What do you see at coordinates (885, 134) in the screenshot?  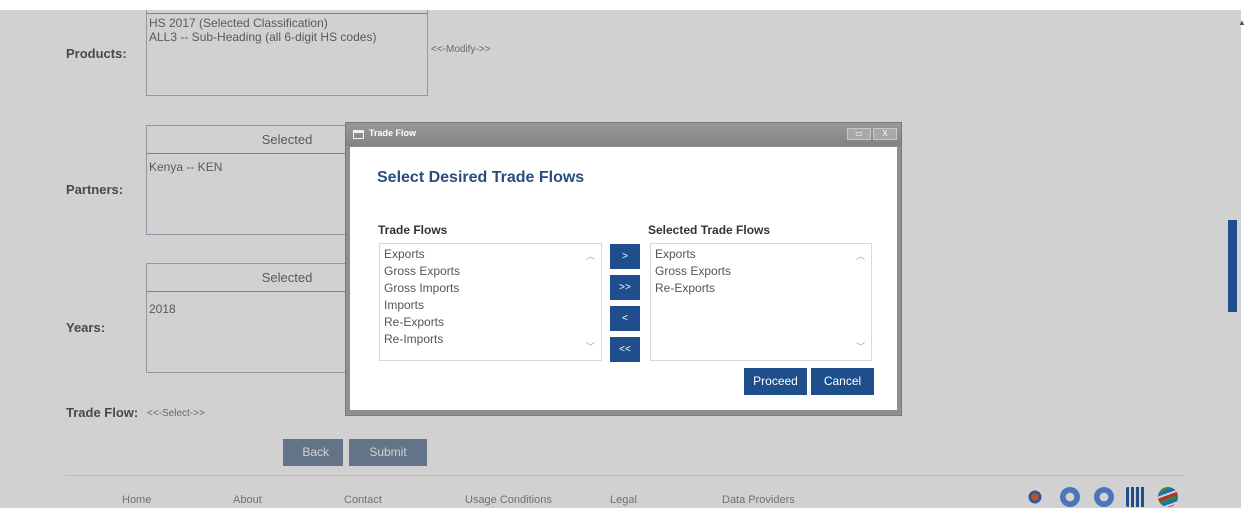 I see `close-button: X` at bounding box center [885, 134].